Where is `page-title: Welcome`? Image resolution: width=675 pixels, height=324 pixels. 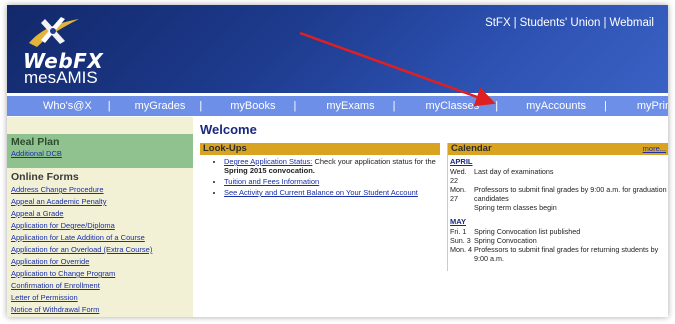 page-title: Welcome is located at coordinates (228, 129).